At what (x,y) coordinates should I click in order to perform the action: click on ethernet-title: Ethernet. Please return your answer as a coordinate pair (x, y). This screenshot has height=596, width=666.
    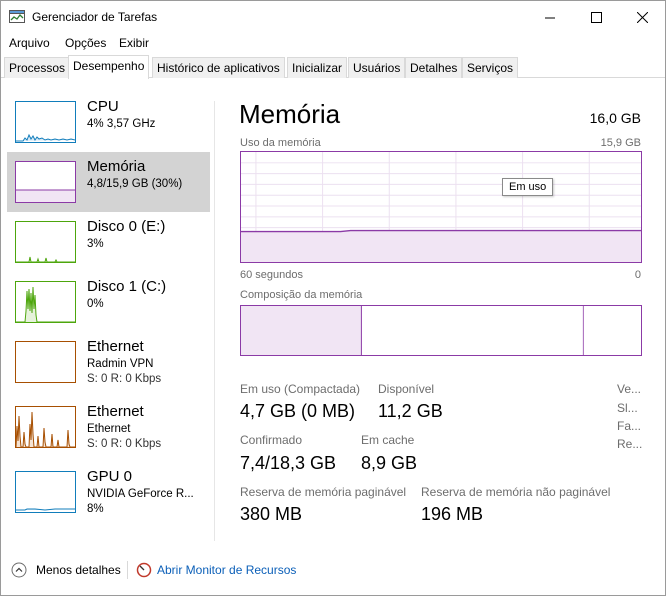
    Looking at the image, I should click on (115, 411).